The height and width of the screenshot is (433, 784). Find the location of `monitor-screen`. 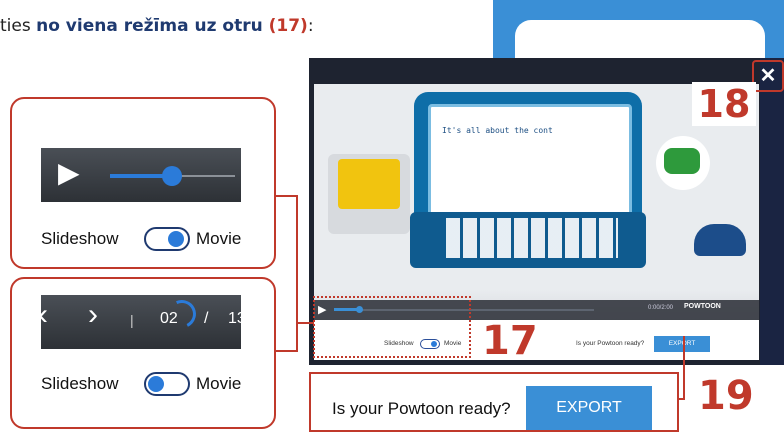

monitor-screen is located at coordinates (530, 163).